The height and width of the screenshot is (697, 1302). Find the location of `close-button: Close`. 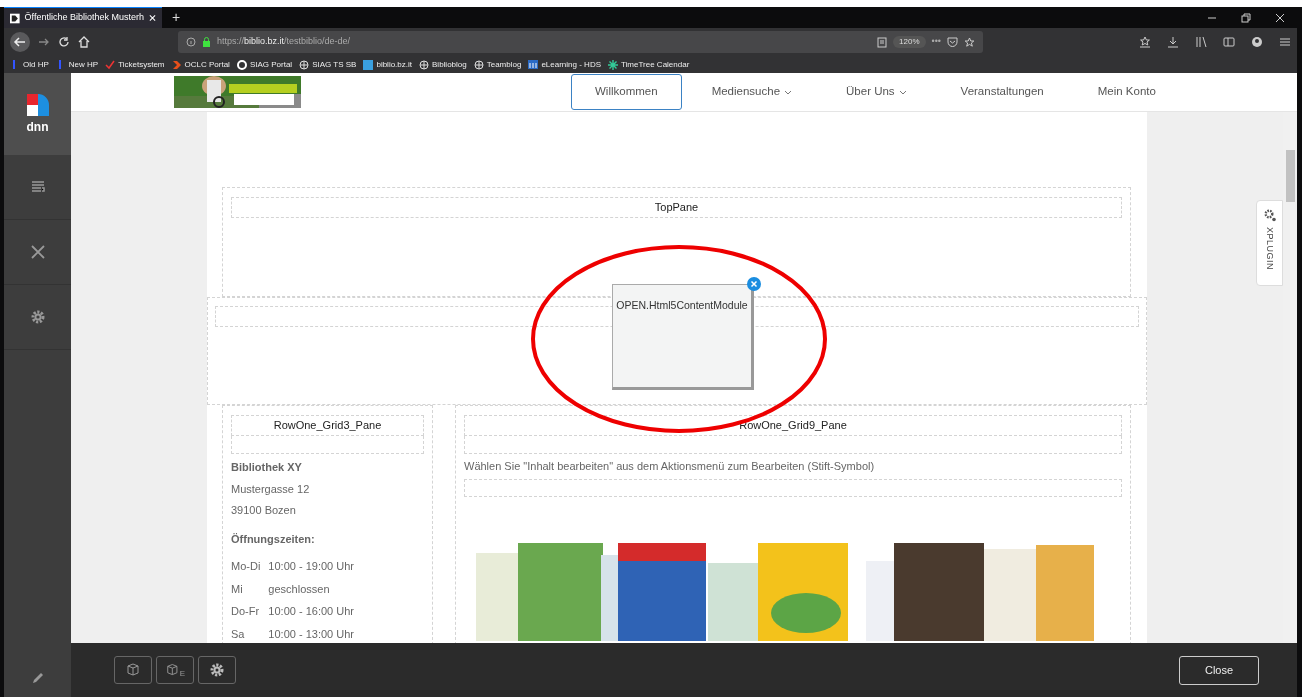

close-button: Close is located at coordinates (1219, 670).